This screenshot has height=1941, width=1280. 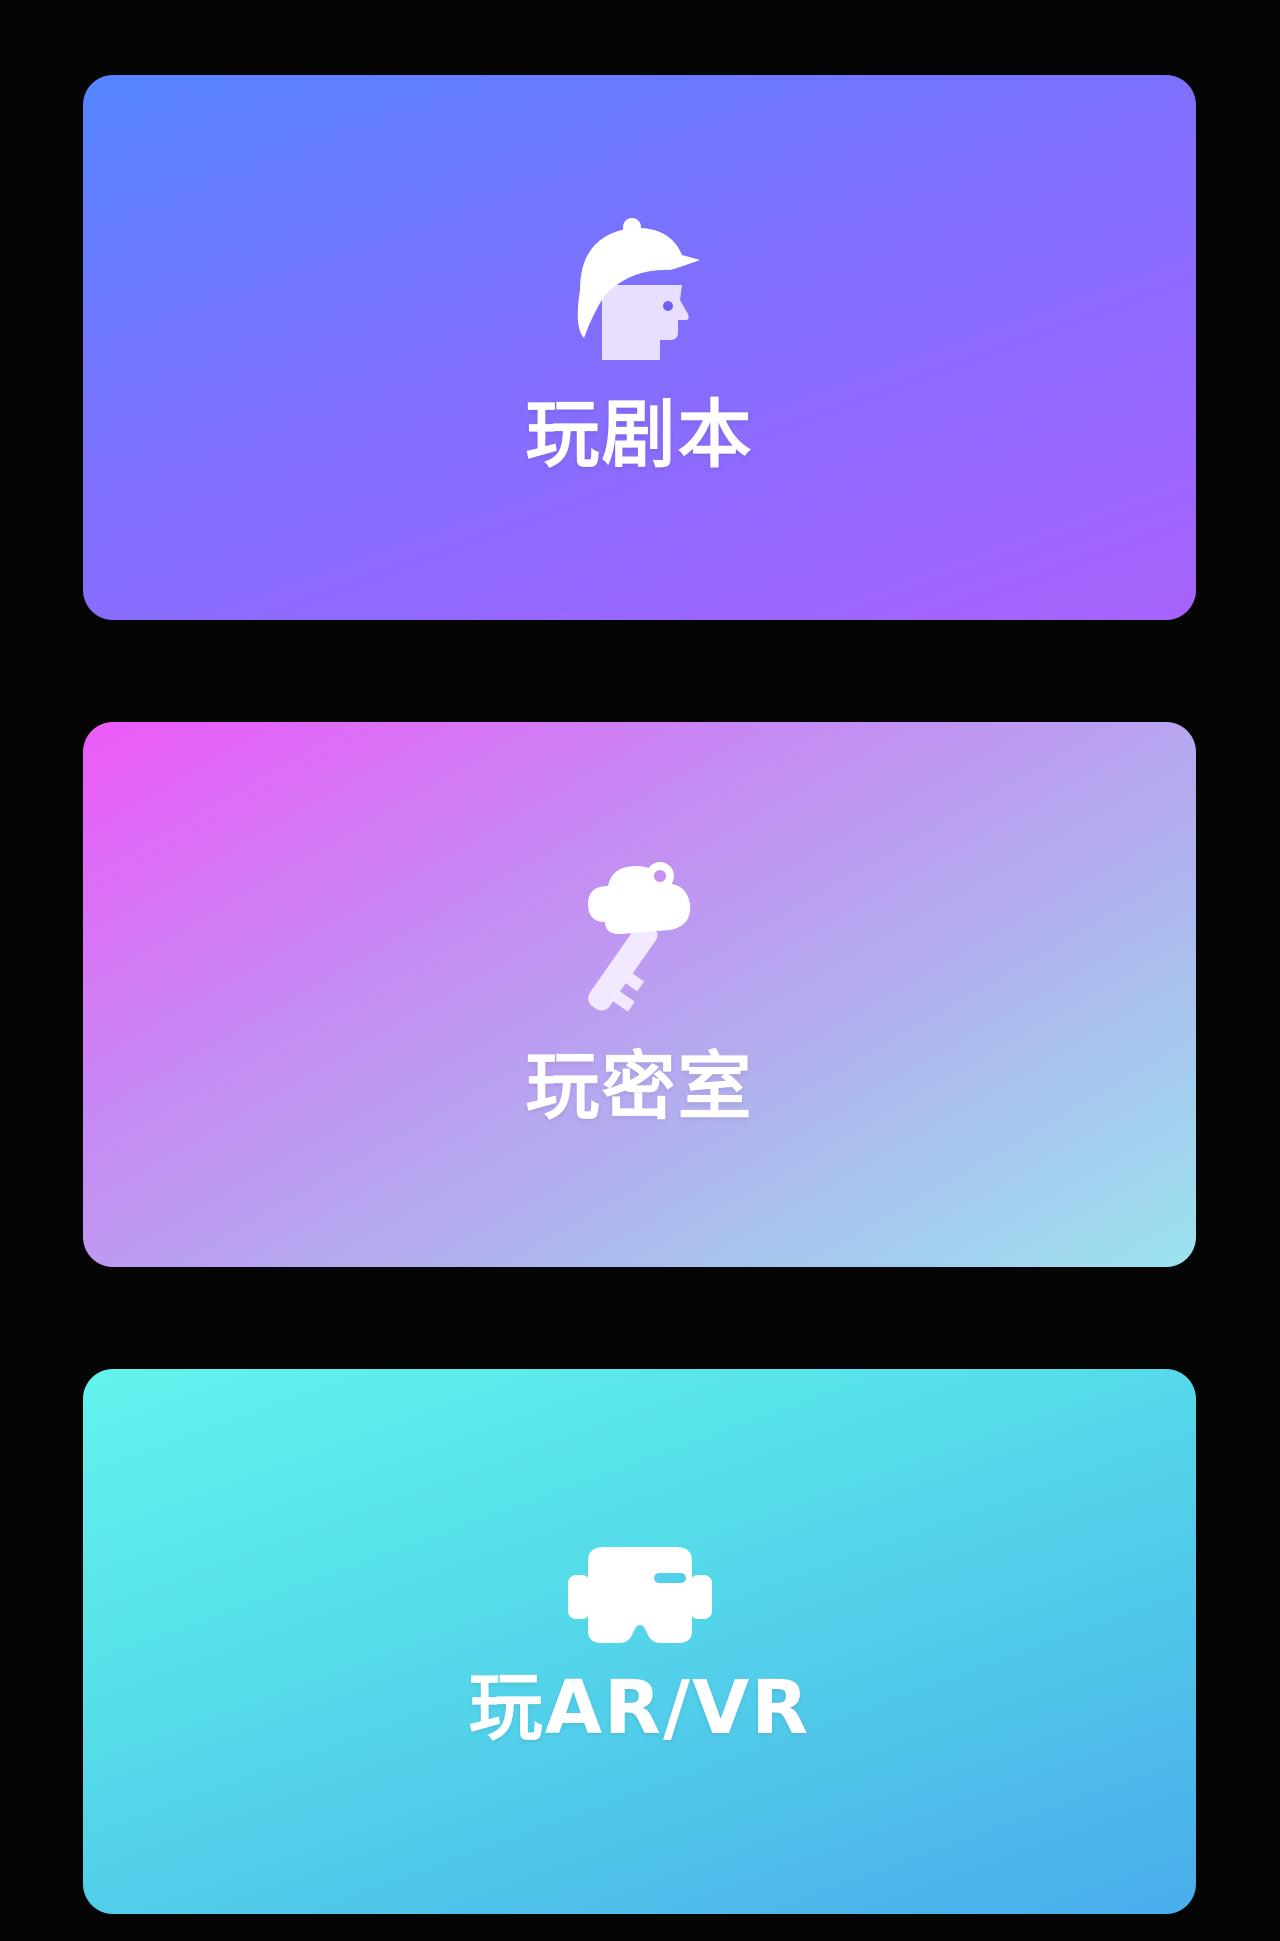 I want to click on key-icon, so click(x=640, y=942).